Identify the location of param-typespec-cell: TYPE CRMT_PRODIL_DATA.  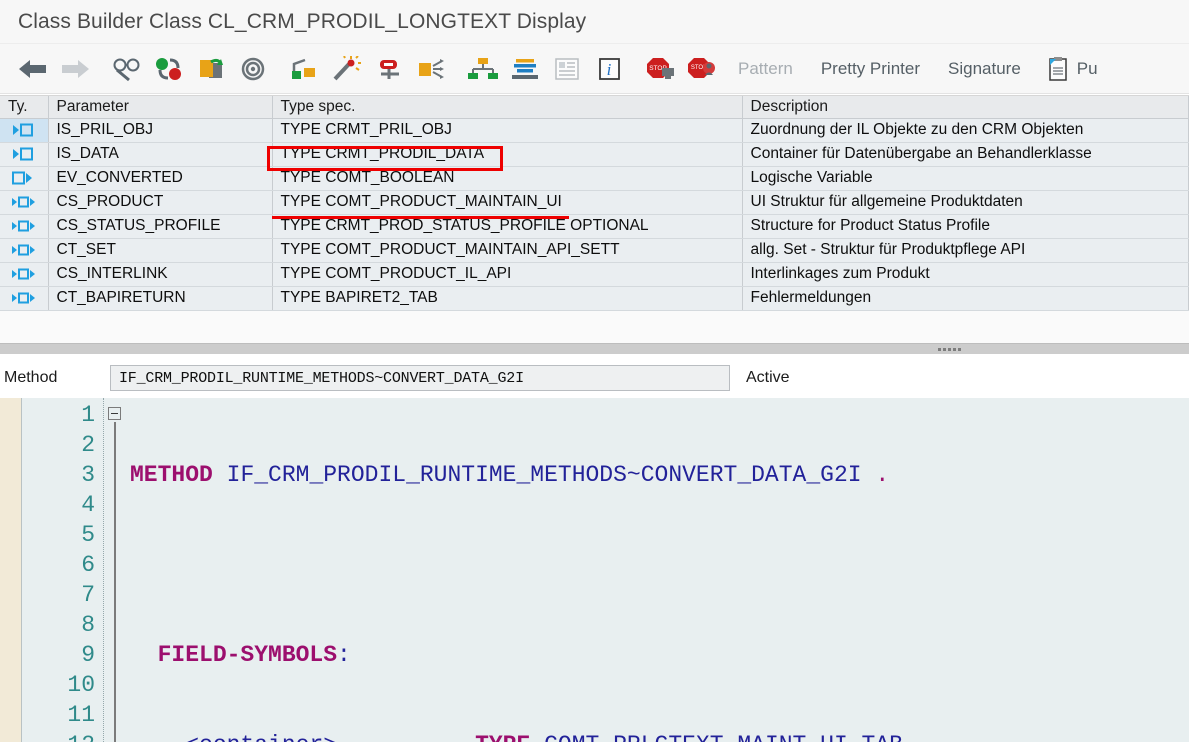
(507, 154).